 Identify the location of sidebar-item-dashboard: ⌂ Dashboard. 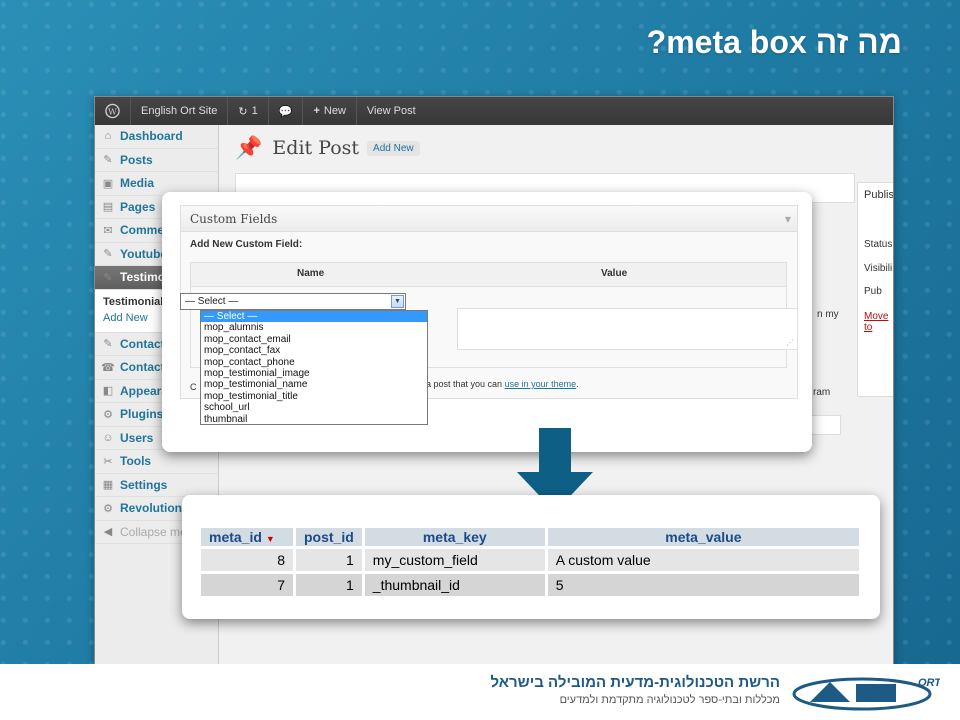
(156, 137).